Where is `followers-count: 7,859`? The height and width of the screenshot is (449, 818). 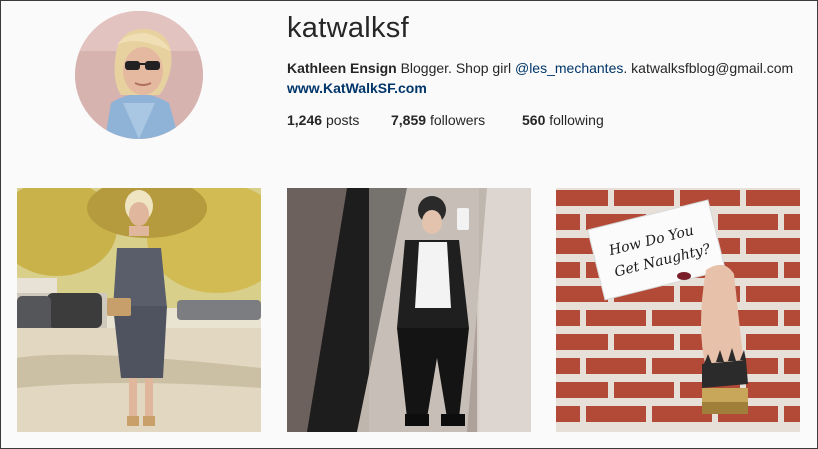
followers-count: 7,859 is located at coordinates (409, 120).